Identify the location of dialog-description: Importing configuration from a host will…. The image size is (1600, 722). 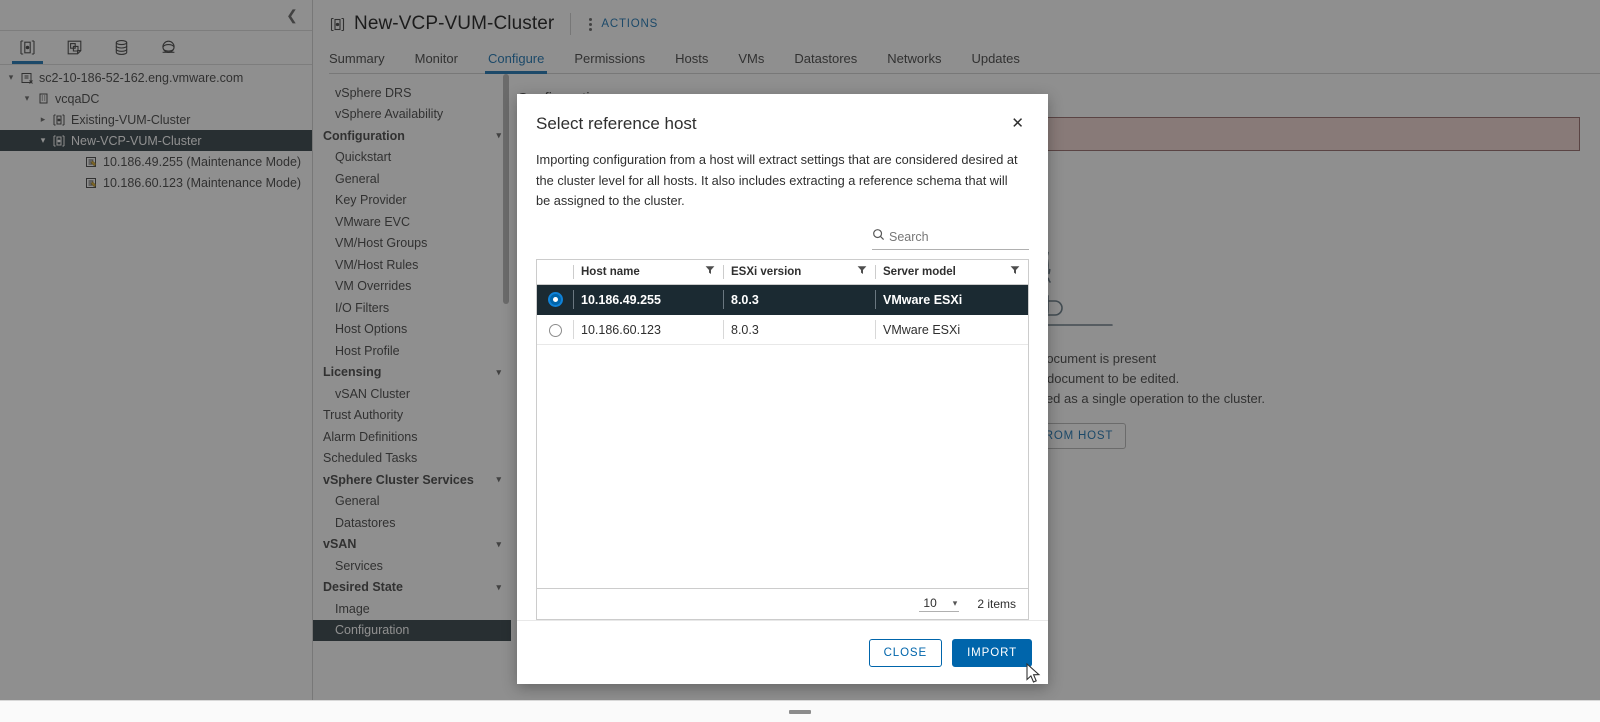
(777, 180).